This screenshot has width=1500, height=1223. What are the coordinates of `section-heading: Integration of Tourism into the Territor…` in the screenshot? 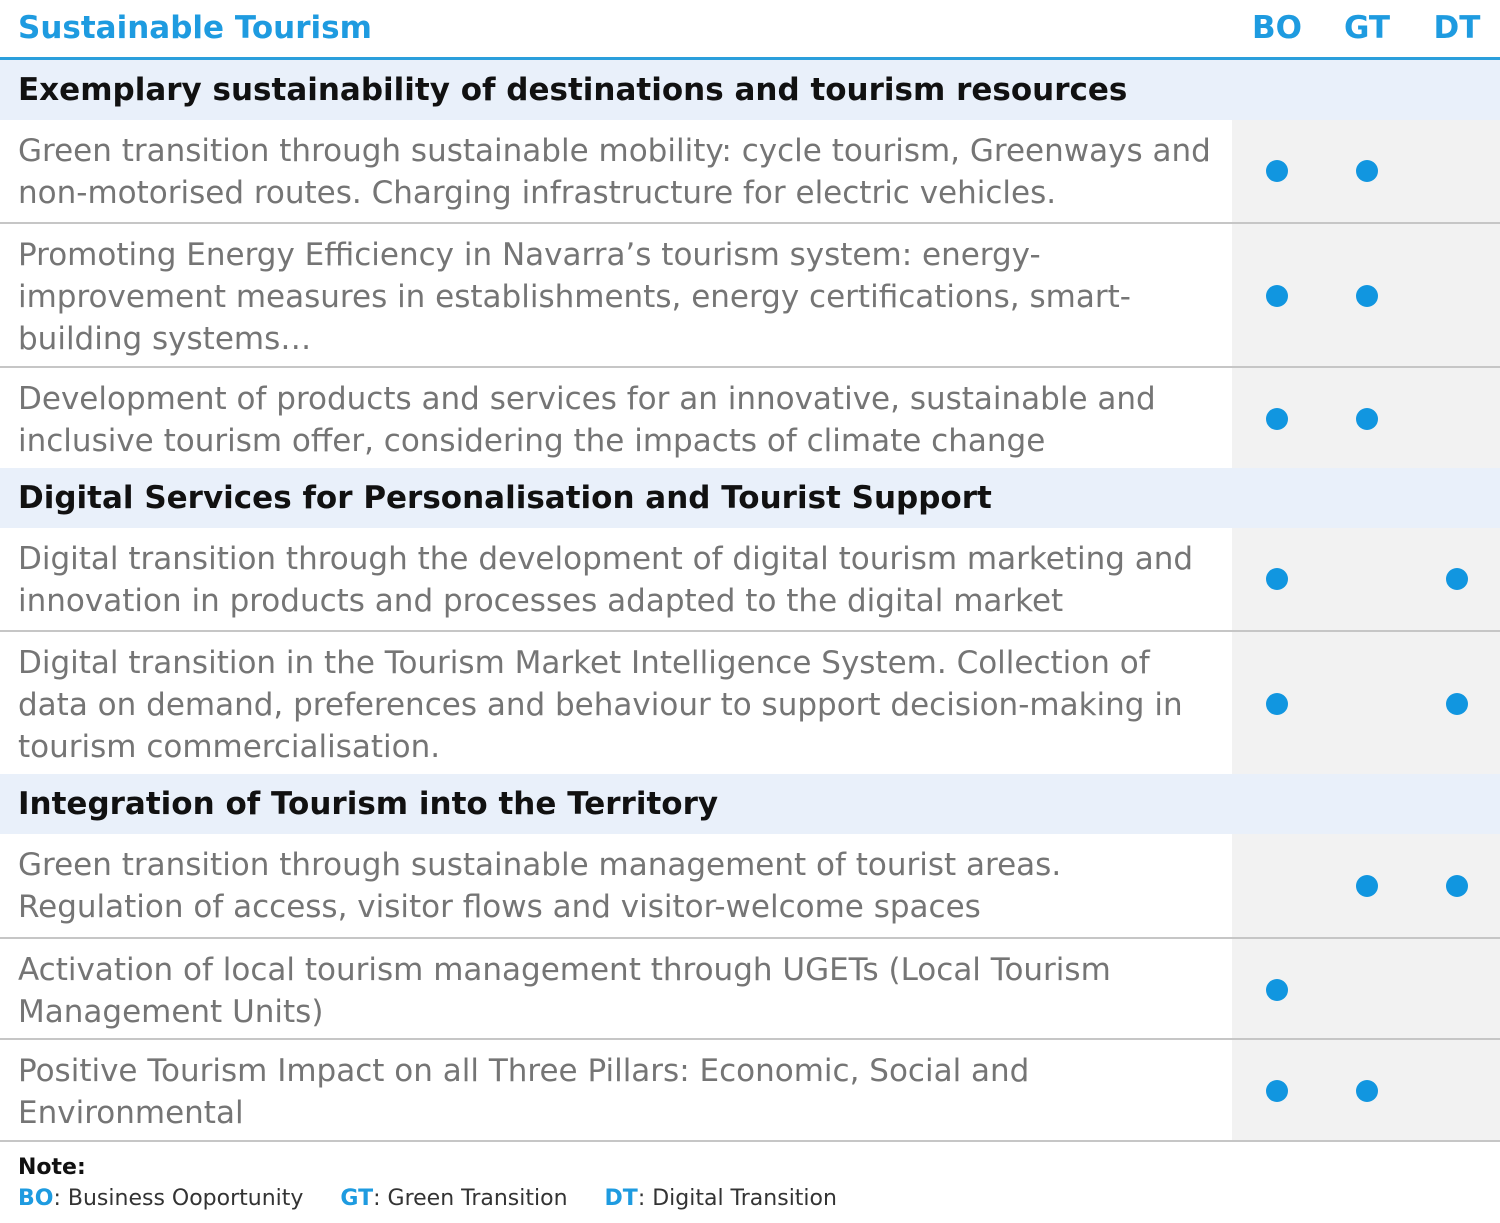 It's located at (750, 804).